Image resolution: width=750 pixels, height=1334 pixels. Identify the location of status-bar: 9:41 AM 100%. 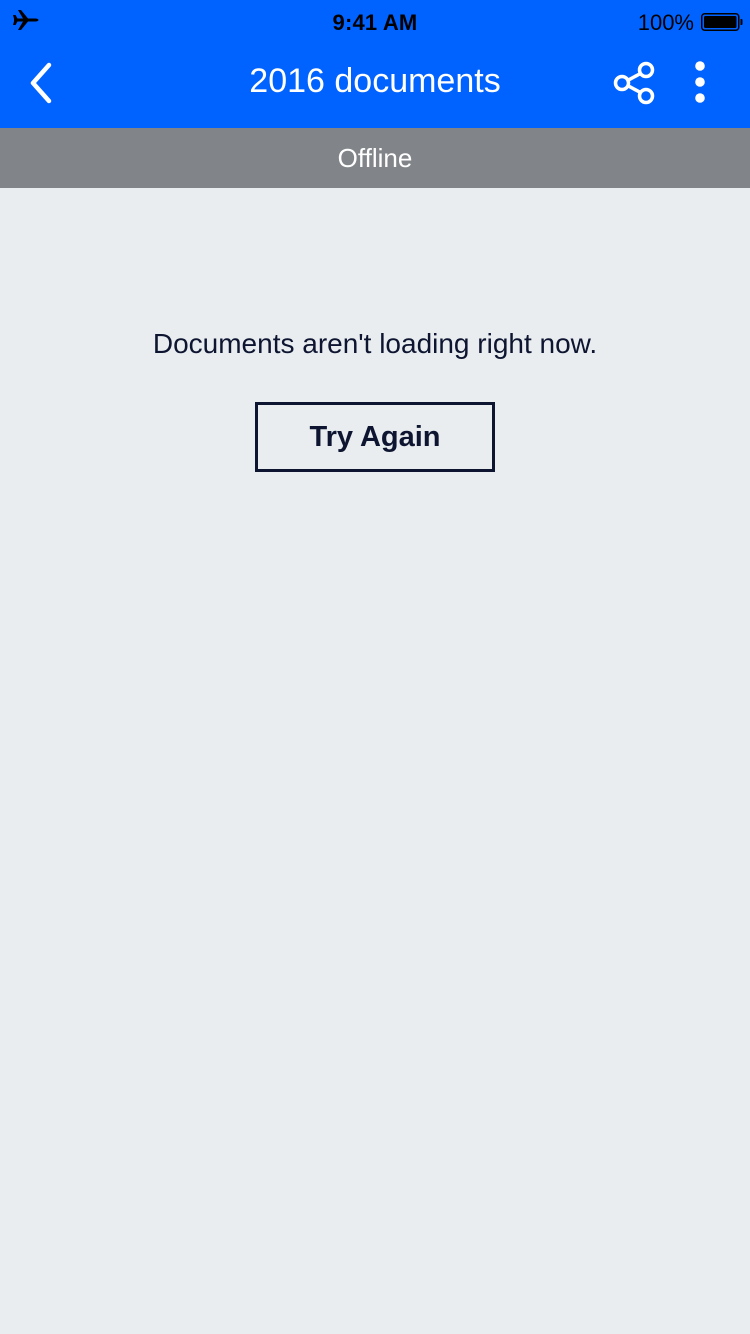
(375, 22).